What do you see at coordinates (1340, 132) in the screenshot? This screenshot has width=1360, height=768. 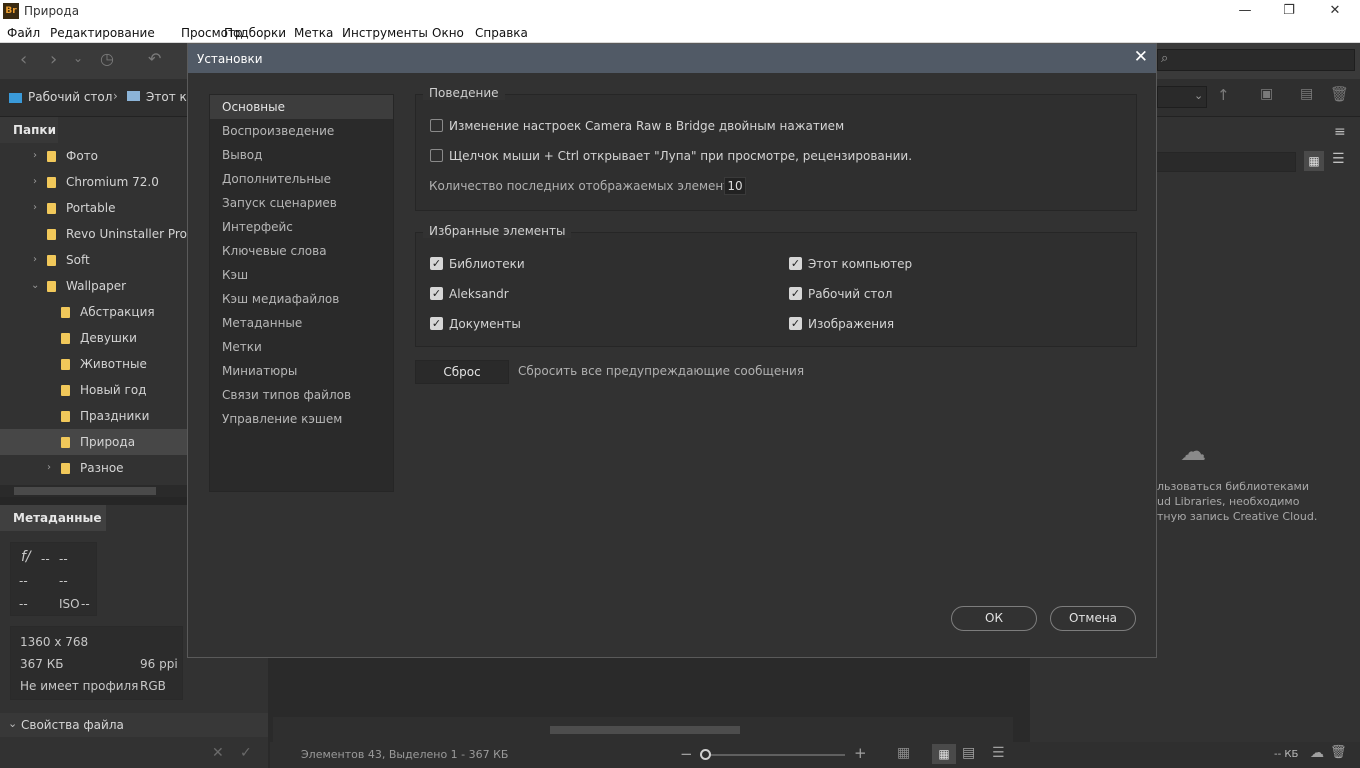 I see `panel-menu-icon: ≡` at bounding box center [1340, 132].